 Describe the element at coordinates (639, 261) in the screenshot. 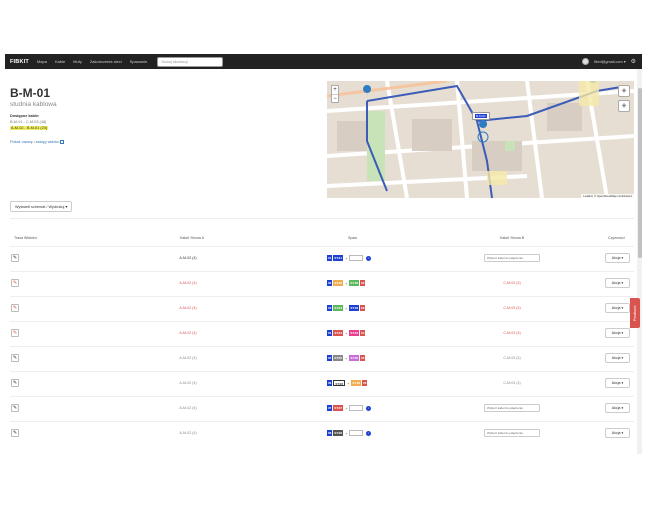

I see `page-scrollbar` at that location.